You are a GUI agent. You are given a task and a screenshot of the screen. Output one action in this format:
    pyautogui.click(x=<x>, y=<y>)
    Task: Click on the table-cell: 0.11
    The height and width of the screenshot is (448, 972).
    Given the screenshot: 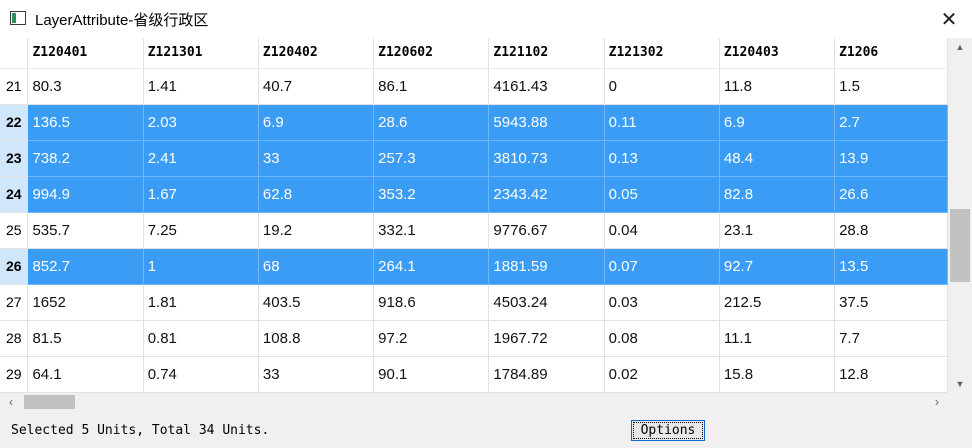 What is the action you would take?
    pyautogui.click(x=662, y=122)
    